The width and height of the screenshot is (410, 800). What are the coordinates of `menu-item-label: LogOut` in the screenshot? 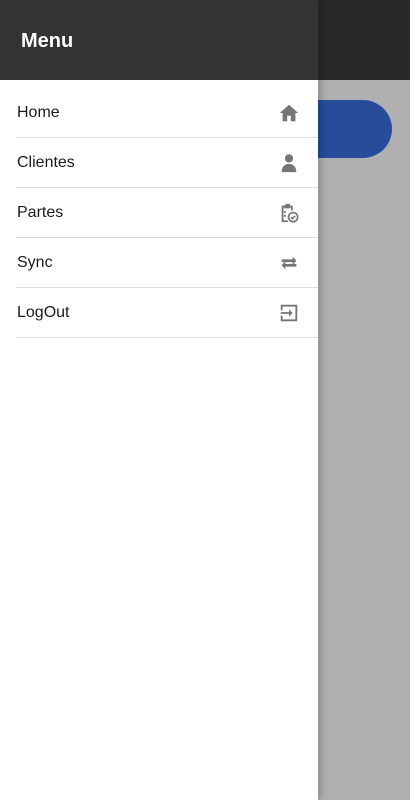 It's located at (43, 312).